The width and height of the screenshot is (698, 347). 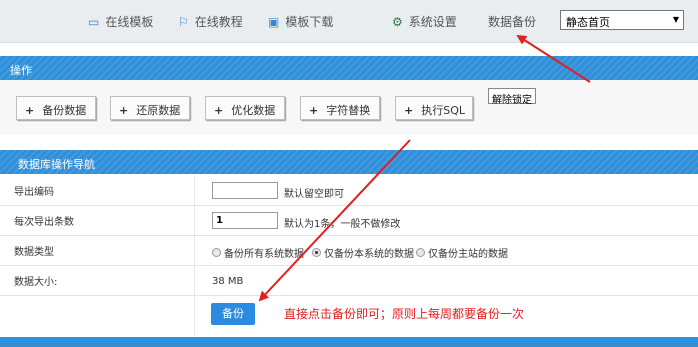 I want to click on field-hint: 默认为1条，一般不做修改, so click(x=342, y=224).